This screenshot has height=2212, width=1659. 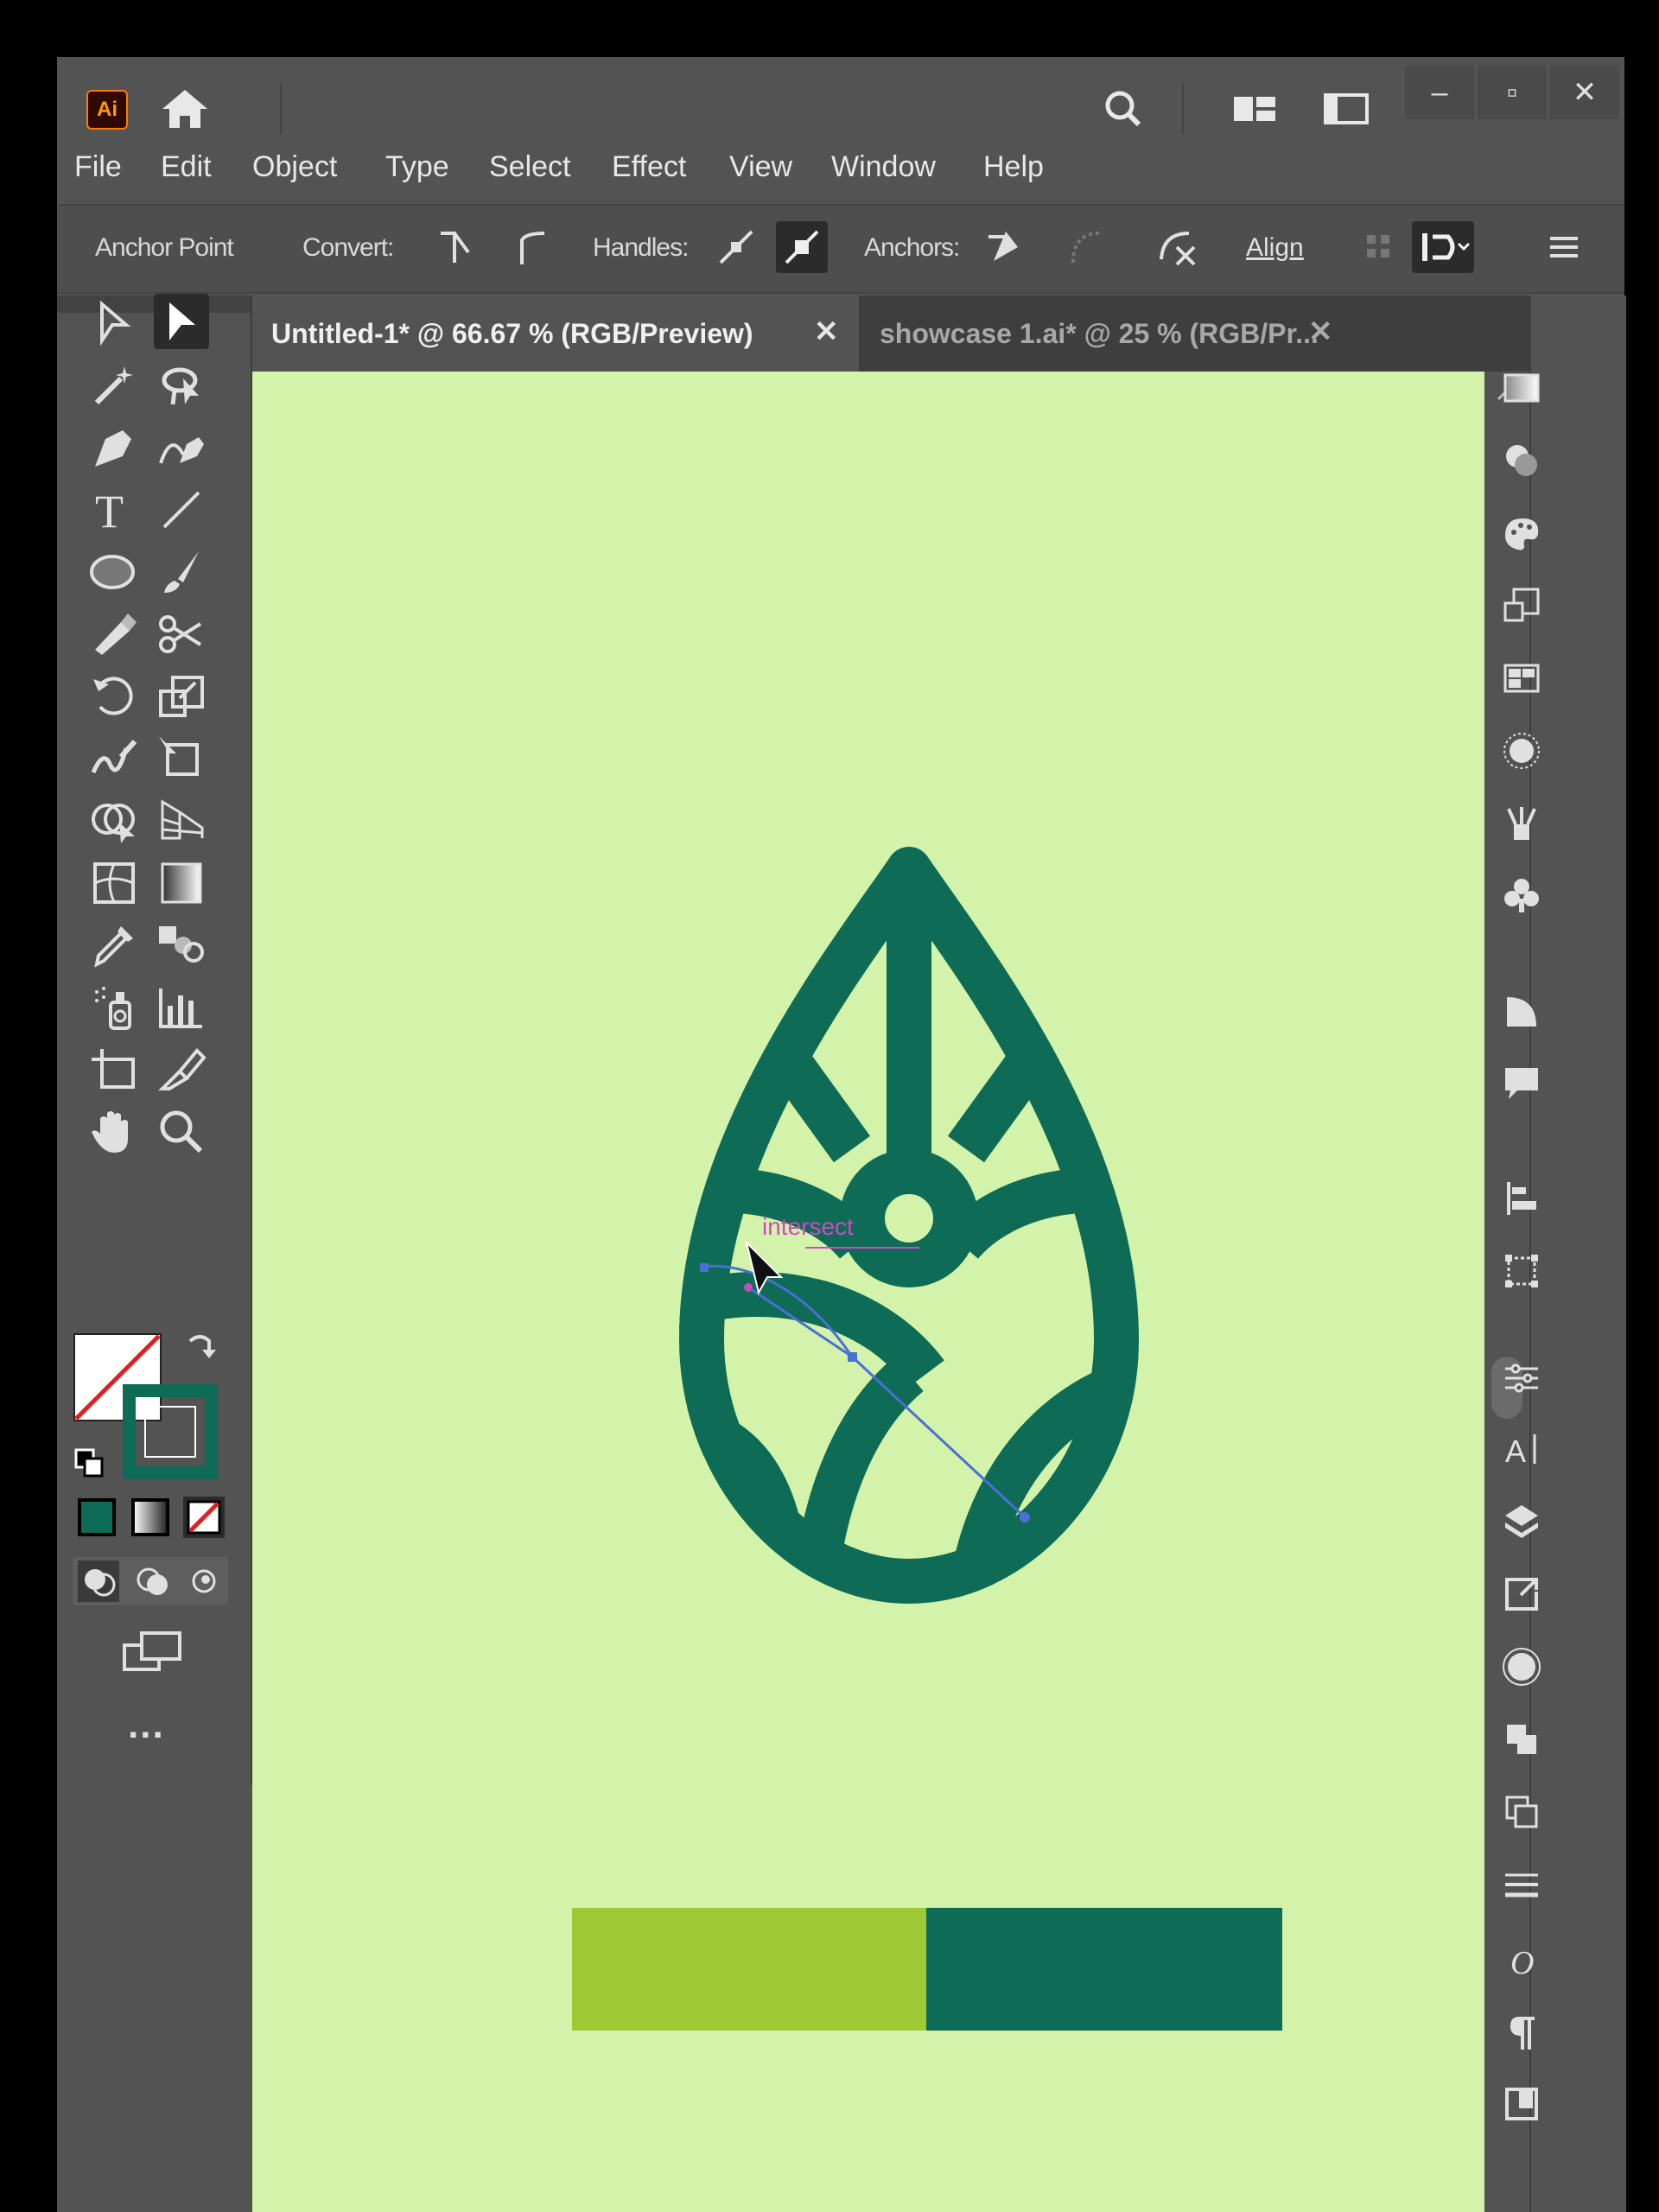 I want to click on column-graph-tool-icon, so click(x=181, y=1007).